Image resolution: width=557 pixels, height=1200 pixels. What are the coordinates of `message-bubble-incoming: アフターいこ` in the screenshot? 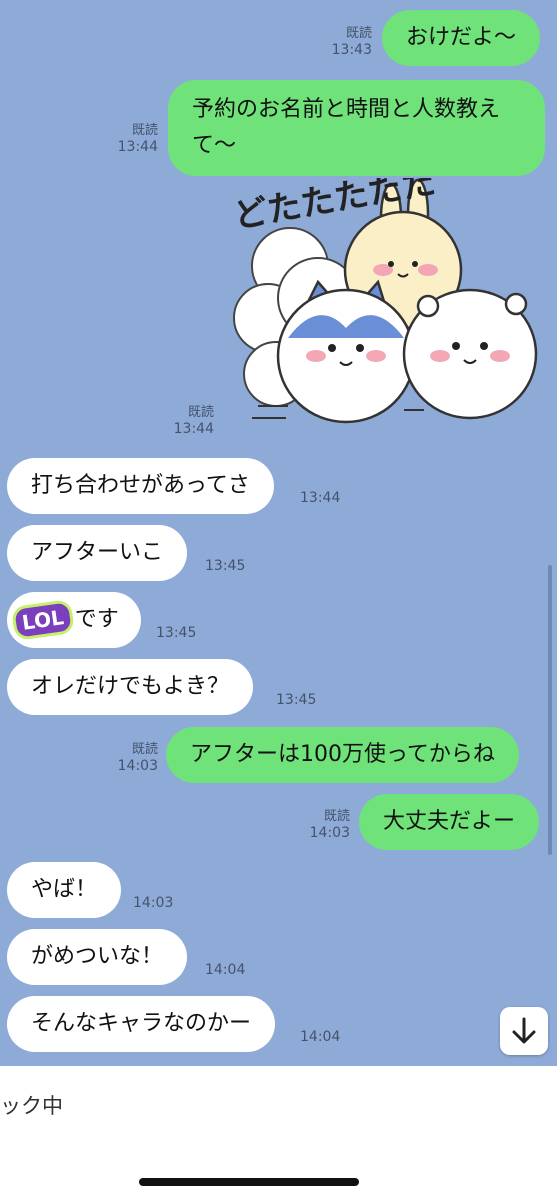 It's located at (97, 553).